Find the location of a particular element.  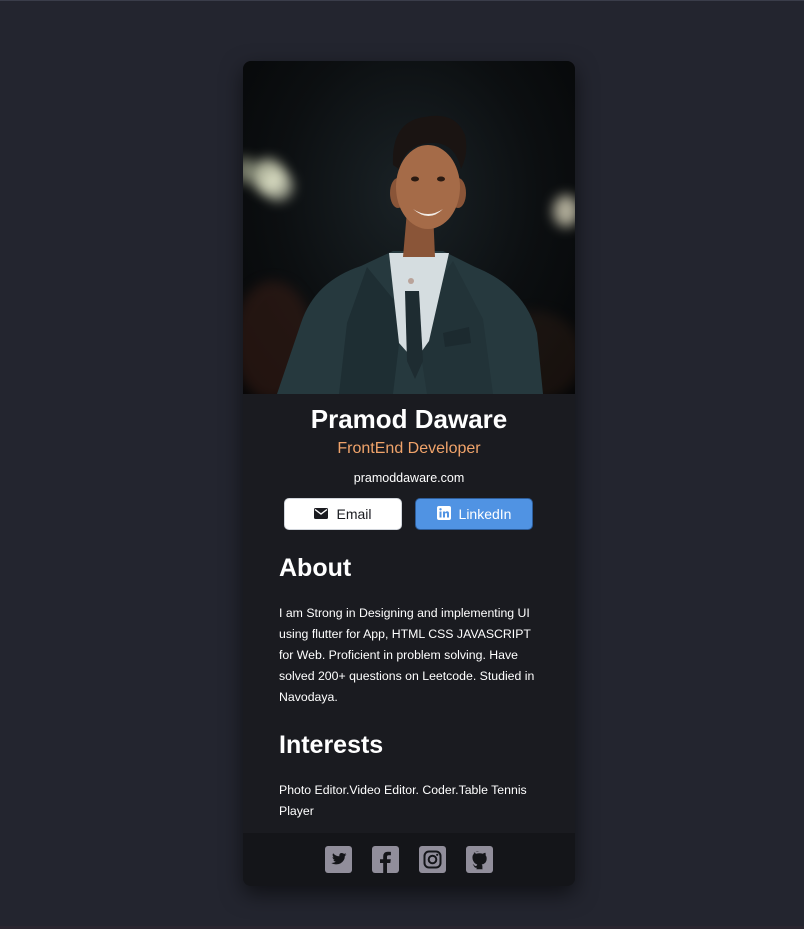

linkedin-button: LinkedIn is located at coordinates (474, 514).